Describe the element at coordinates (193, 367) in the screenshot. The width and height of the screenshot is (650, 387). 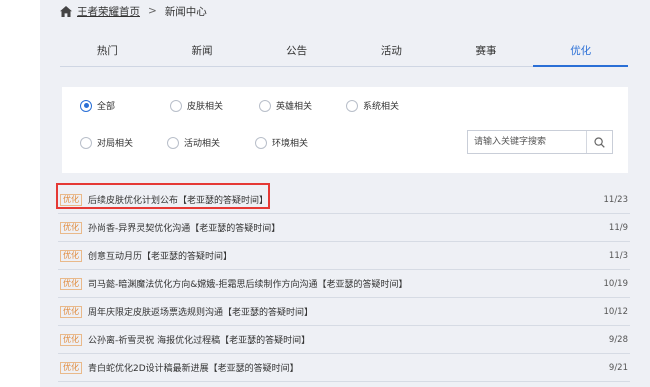
I see `news-title: 青白蛇优化2D设计稿最新进展【老亚瑟的答疑时间】` at that location.